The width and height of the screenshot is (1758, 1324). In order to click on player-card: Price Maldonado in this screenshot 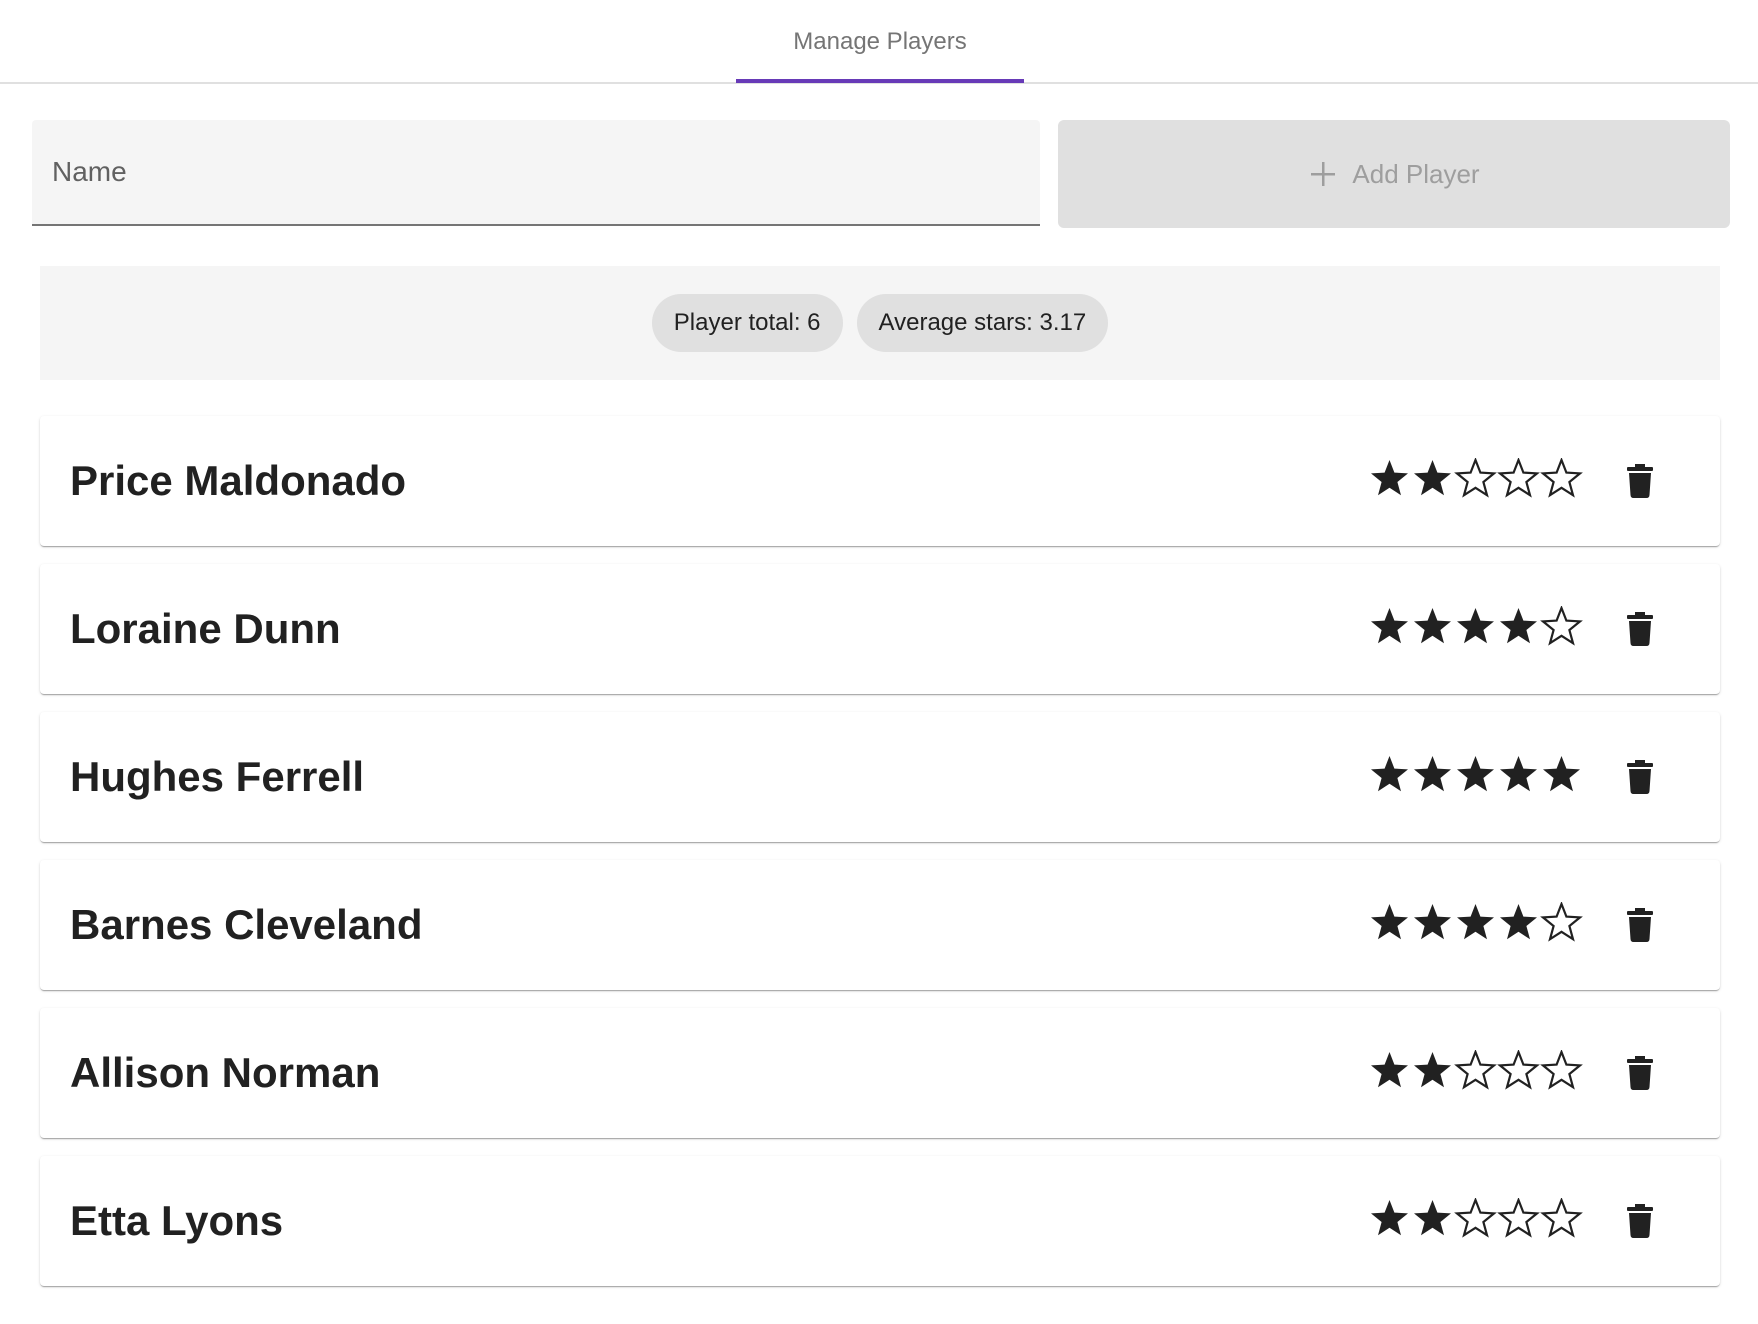, I will do `click(880, 481)`.